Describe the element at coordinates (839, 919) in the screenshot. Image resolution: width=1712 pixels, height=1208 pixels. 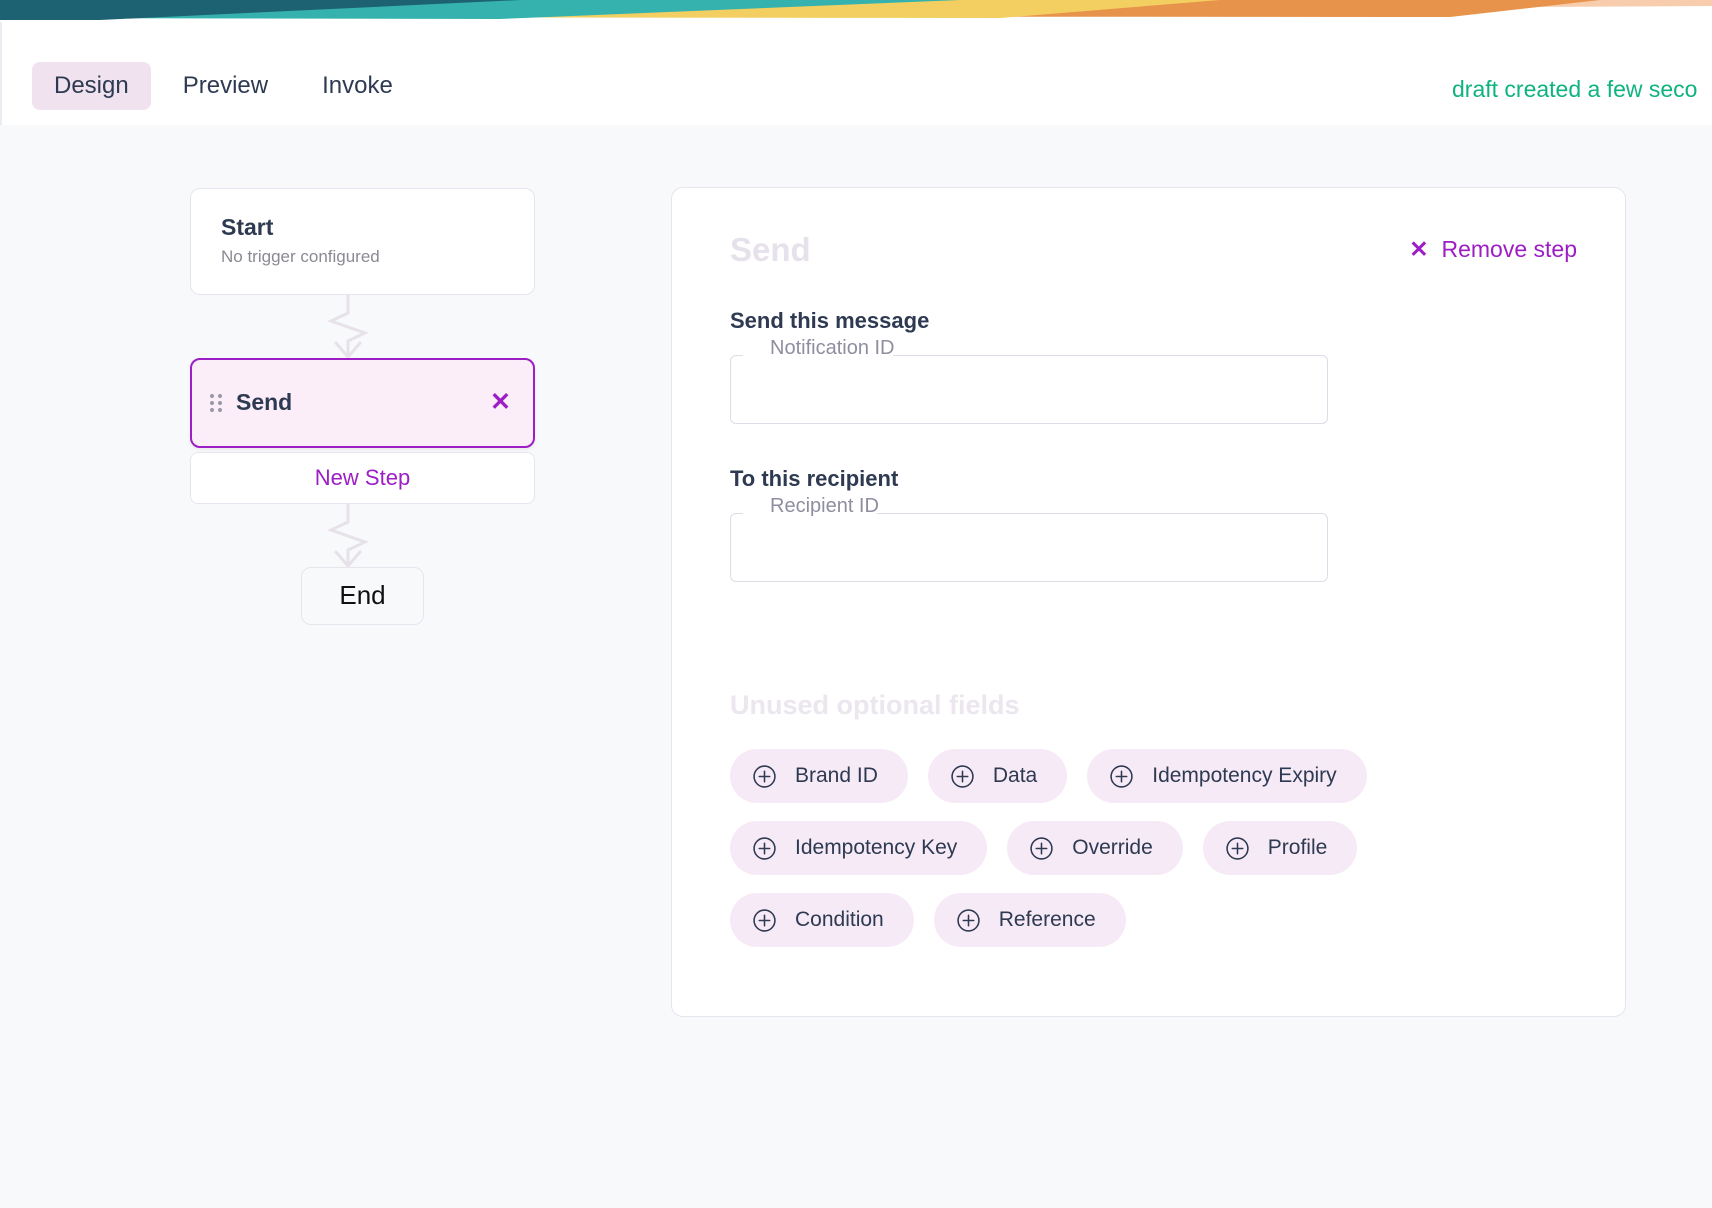
I see `chip-label: Condition` at that location.